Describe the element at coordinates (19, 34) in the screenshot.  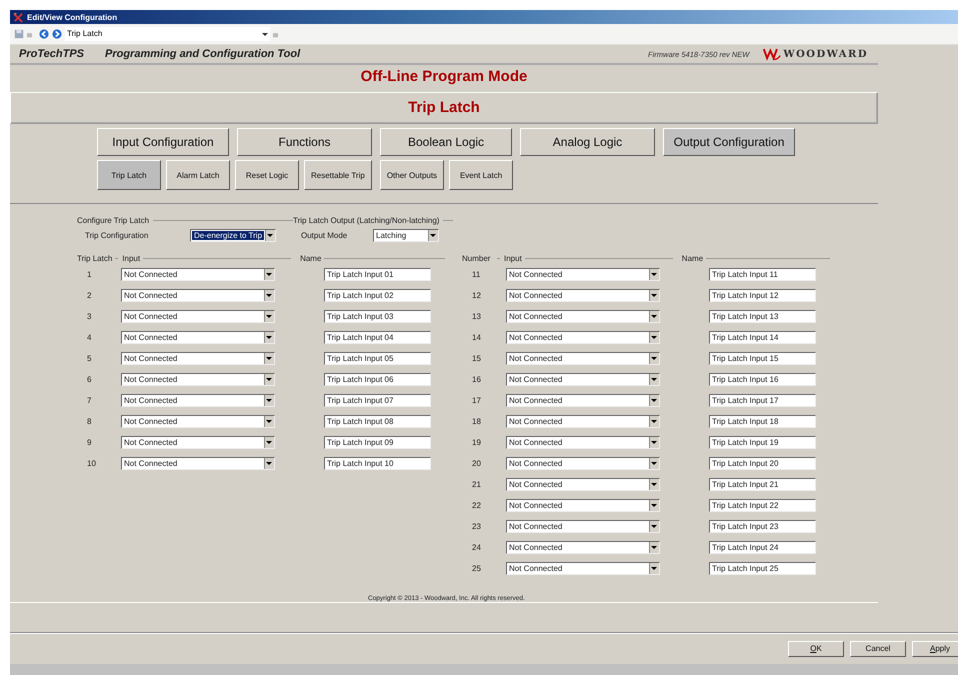
I see `save-icon` at that location.